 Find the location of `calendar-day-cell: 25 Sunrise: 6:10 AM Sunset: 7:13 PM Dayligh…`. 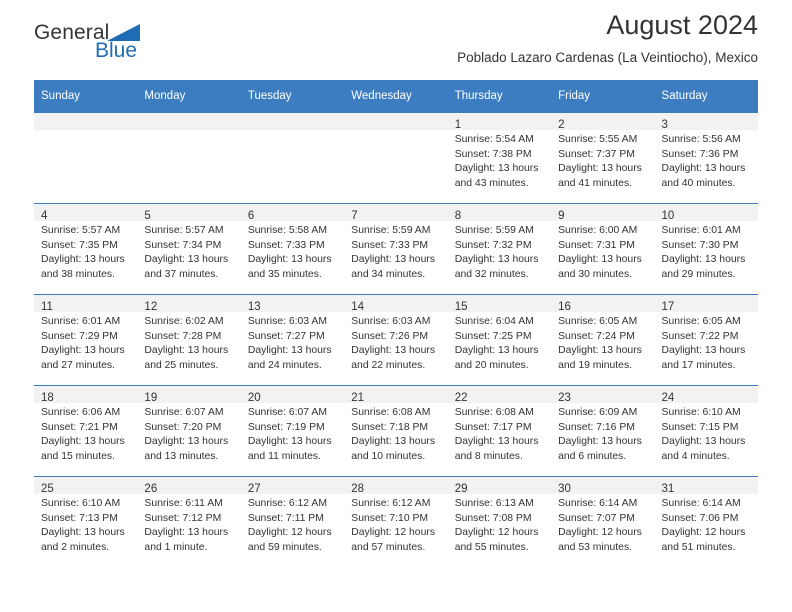

calendar-day-cell: 25 Sunrise: 6:10 AM Sunset: 7:13 PM Dayligh… is located at coordinates (86, 521).